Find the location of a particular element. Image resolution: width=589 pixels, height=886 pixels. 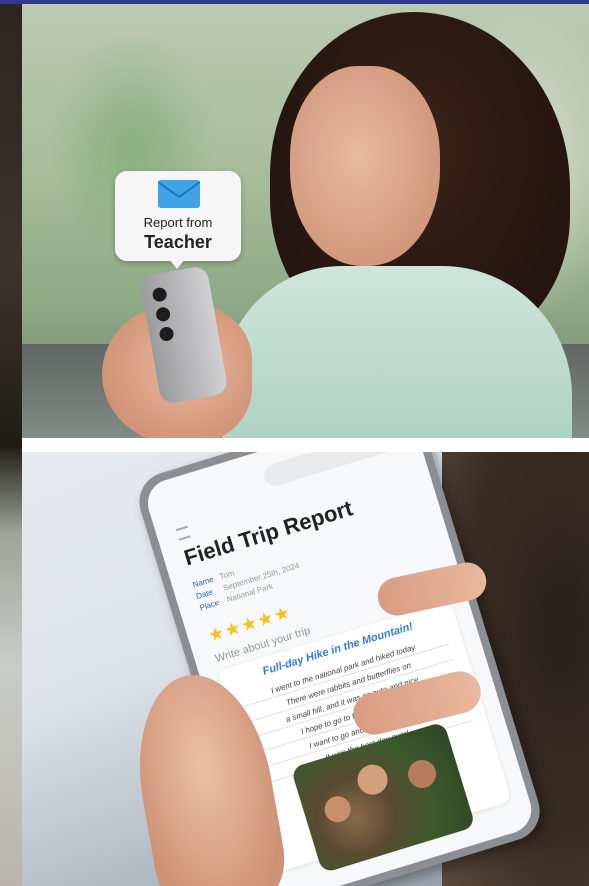

bubble-text-line2: Teacher is located at coordinates (178, 242).